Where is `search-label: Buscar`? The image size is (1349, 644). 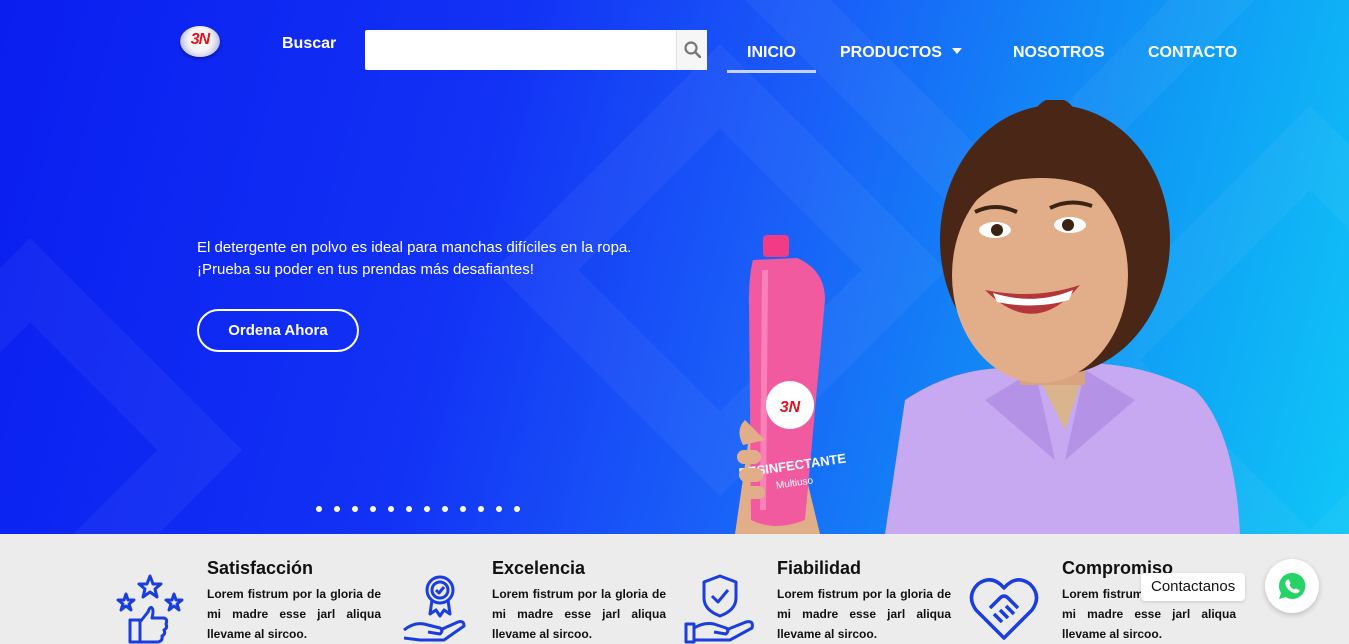
search-label: Buscar is located at coordinates (309, 43).